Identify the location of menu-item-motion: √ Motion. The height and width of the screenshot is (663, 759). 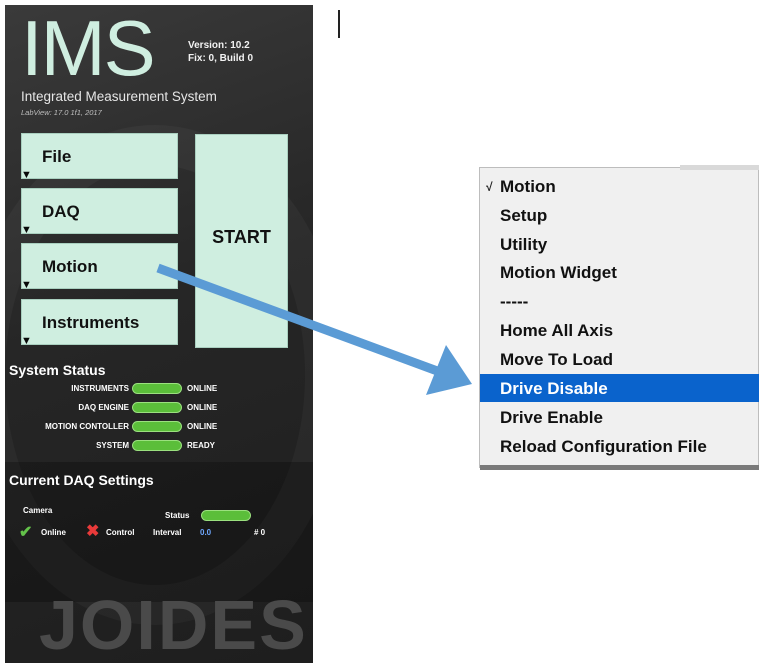
(619, 186).